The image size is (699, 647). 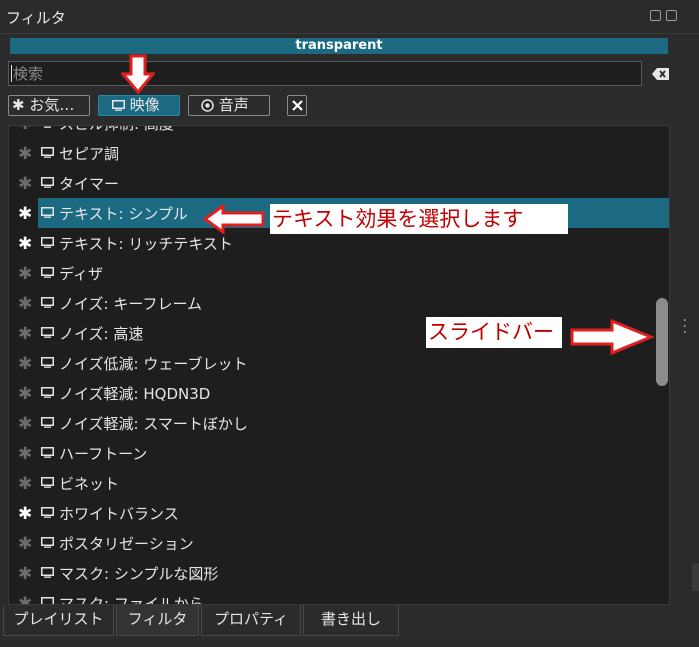 I want to click on clear-search-icon, so click(x=661, y=74).